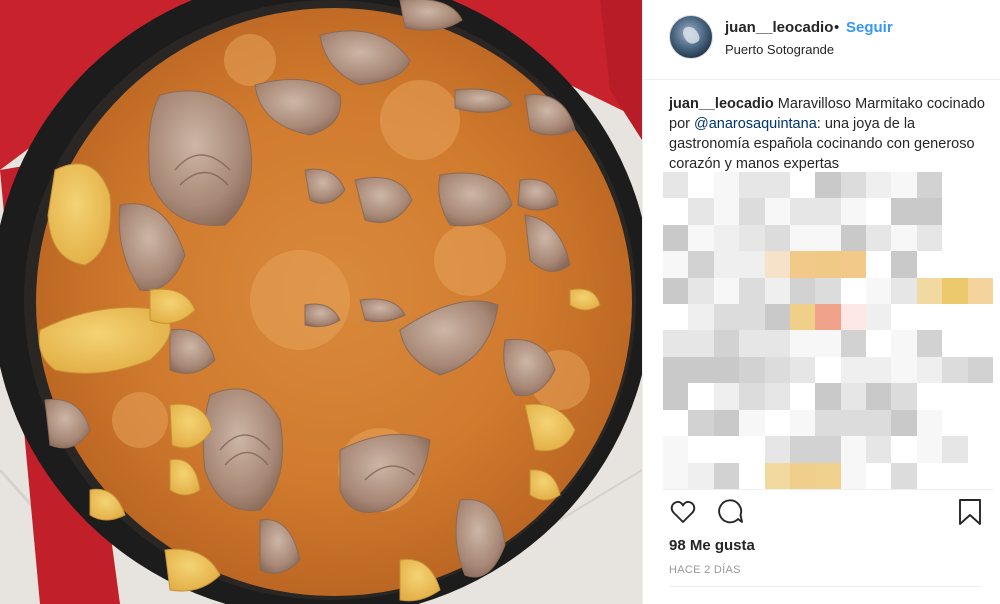 The image size is (1000, 604). What do you see at coordinates (691, 37) in the screenshot?
I see `avatar` at bounding box center [691, 37].